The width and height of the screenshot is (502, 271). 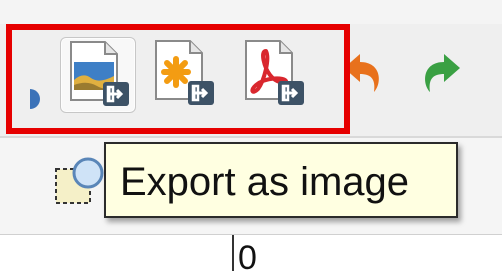 I want to click on export-svg-icon, so click(x=184, y=72).